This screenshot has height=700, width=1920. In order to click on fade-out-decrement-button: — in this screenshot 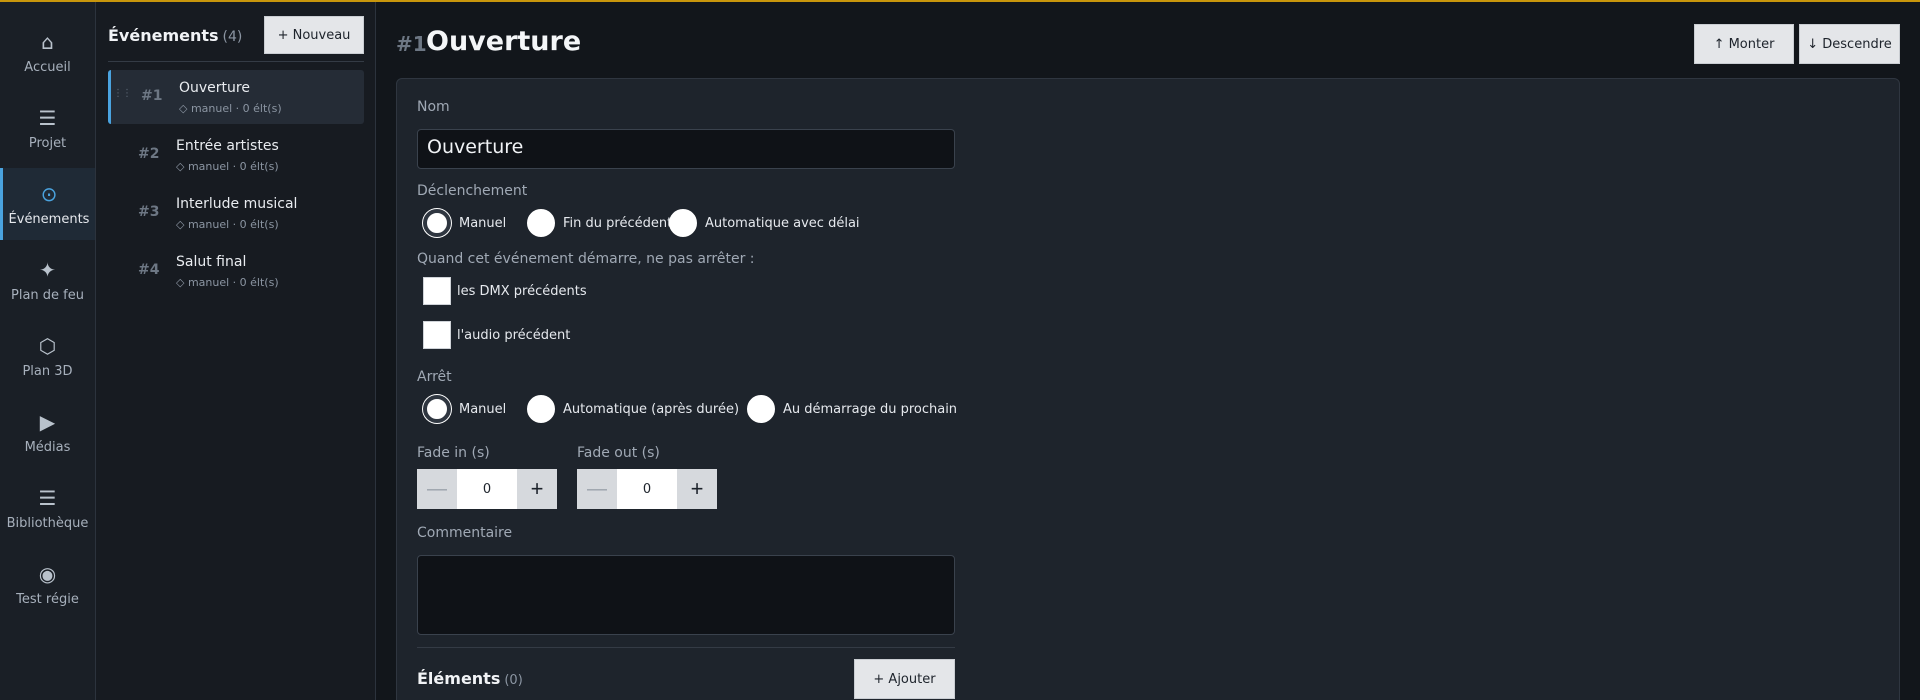, I will do `click(597, 489)`.